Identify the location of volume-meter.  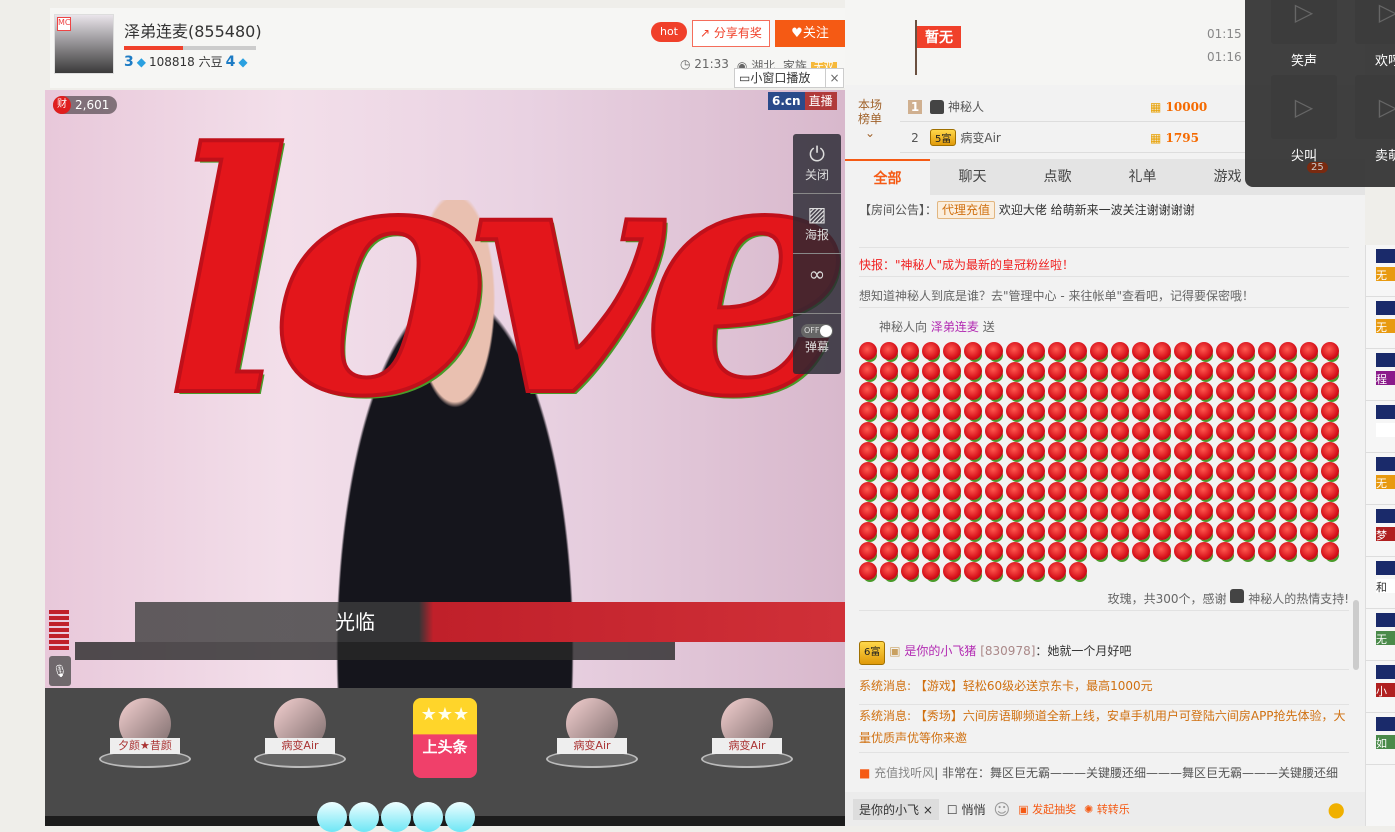
(59, 630).